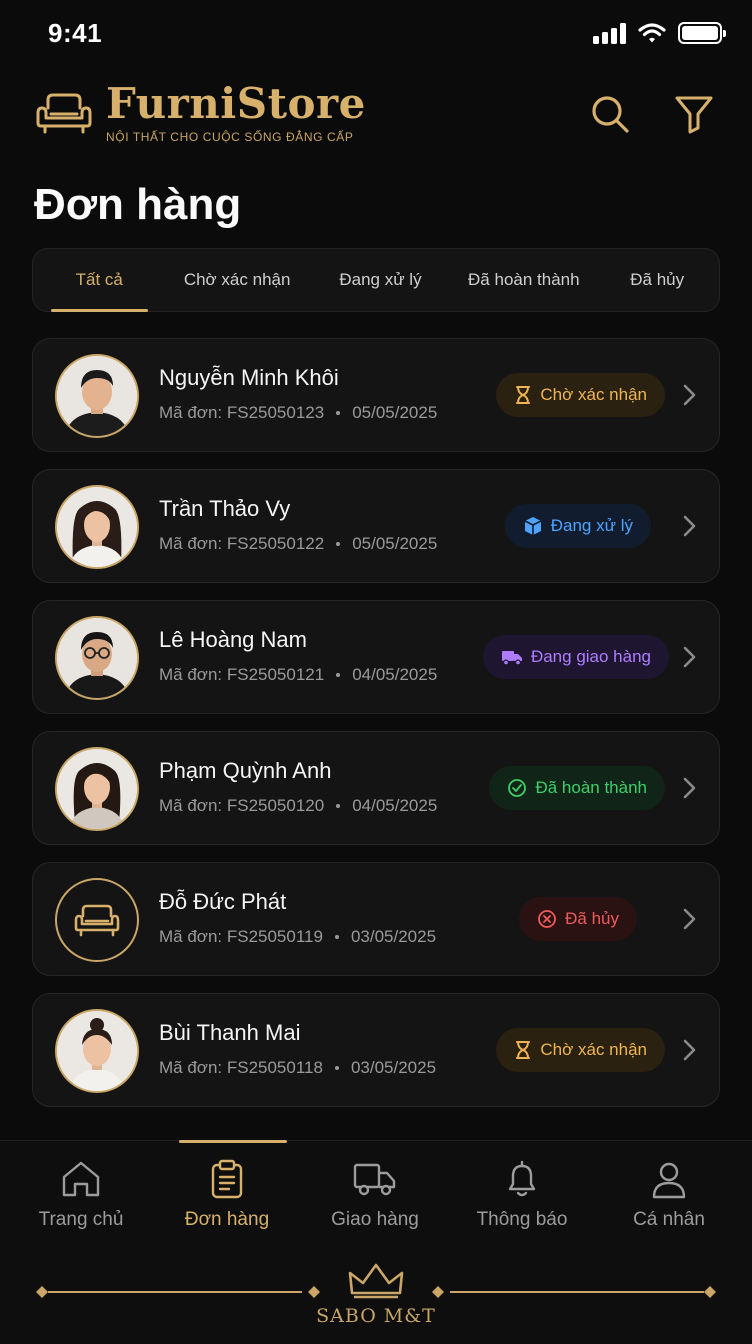  I want to click on box-icon, so click(533, 526).